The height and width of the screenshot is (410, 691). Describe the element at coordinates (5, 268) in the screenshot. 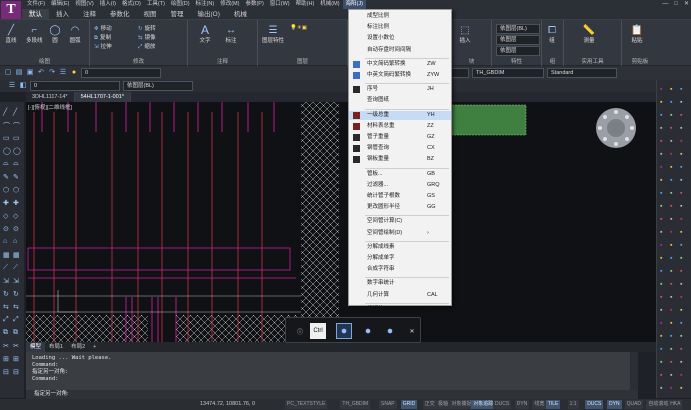

I see `left-tool-icon: ⟋` at that location.